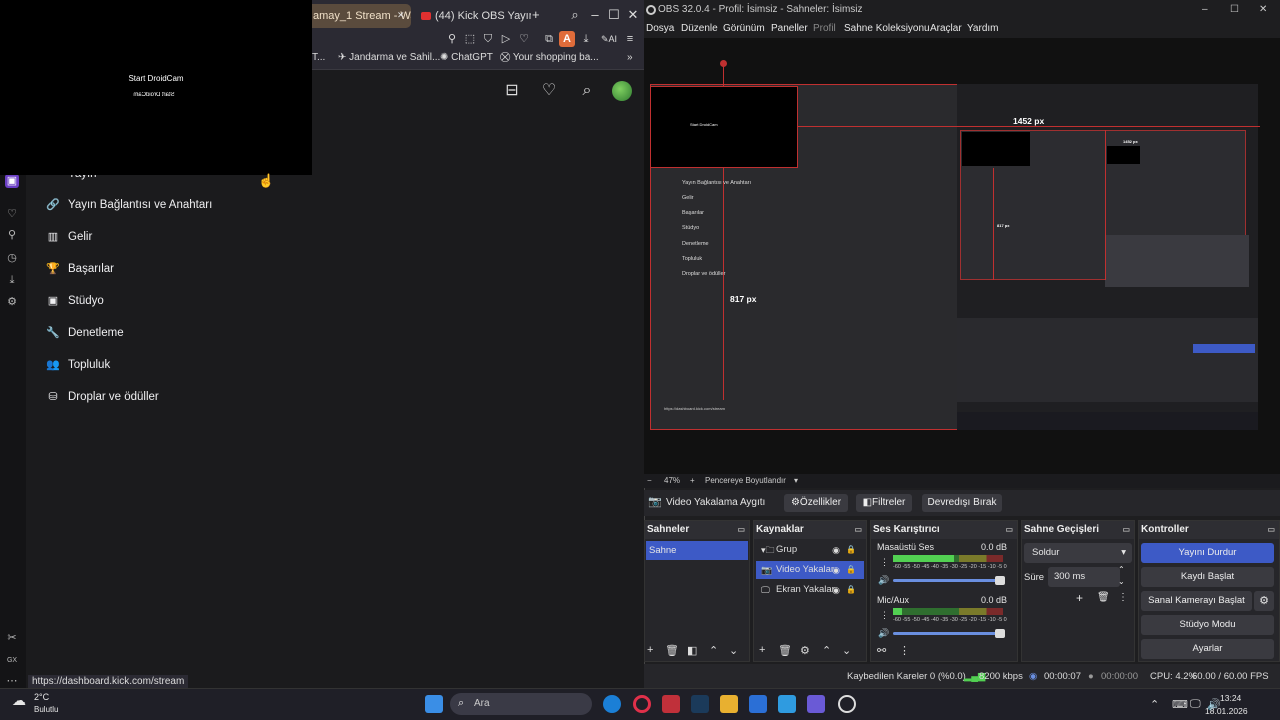 Image resolution: width=1280 pixels, height=720 pixels. Describe the element at coordinates (630, 57) in the screenshot. I see `more-bookmarks-icon: »` at that location.